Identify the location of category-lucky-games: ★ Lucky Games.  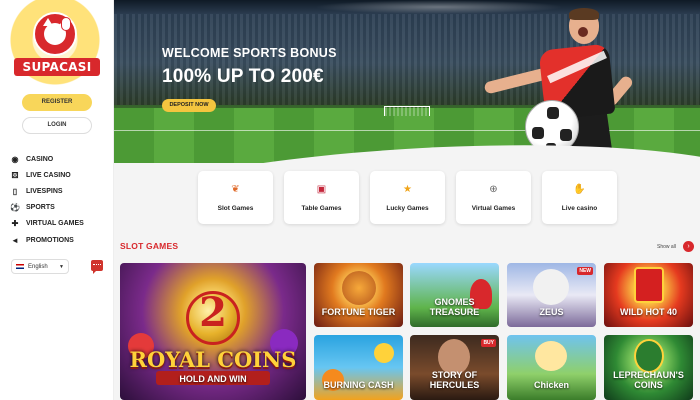
(407, 197).